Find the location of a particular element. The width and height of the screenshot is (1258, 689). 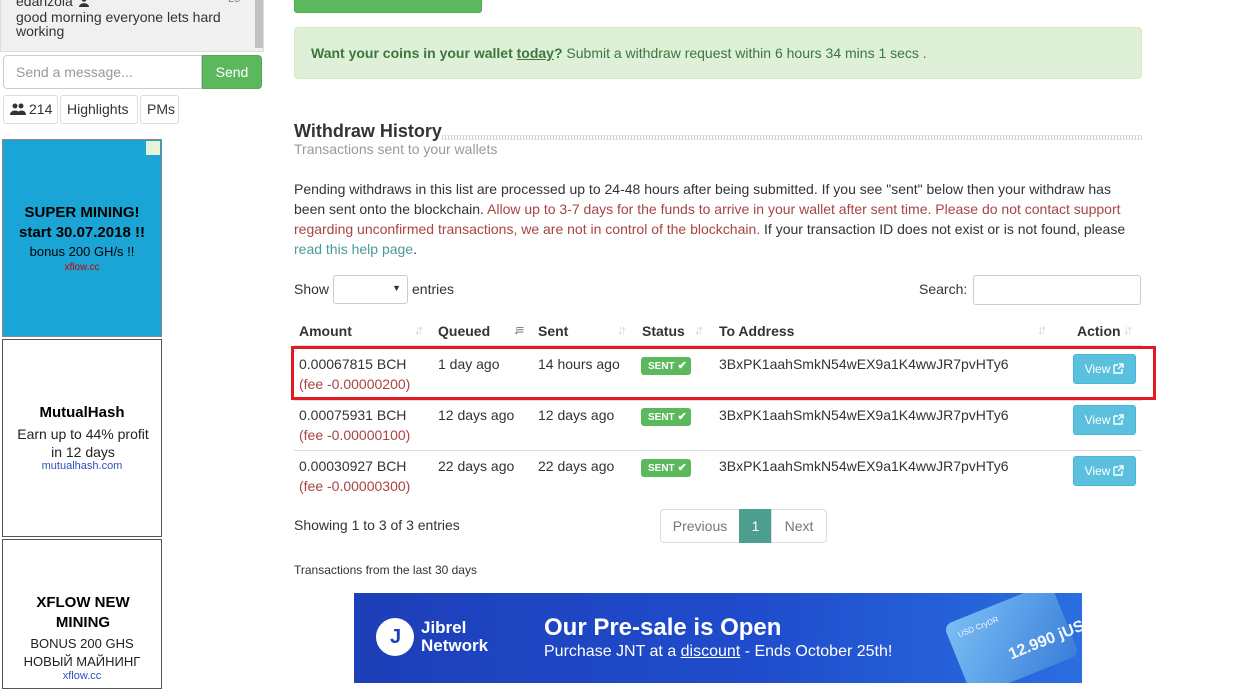

users-icon is located at coordinates (18, 109).